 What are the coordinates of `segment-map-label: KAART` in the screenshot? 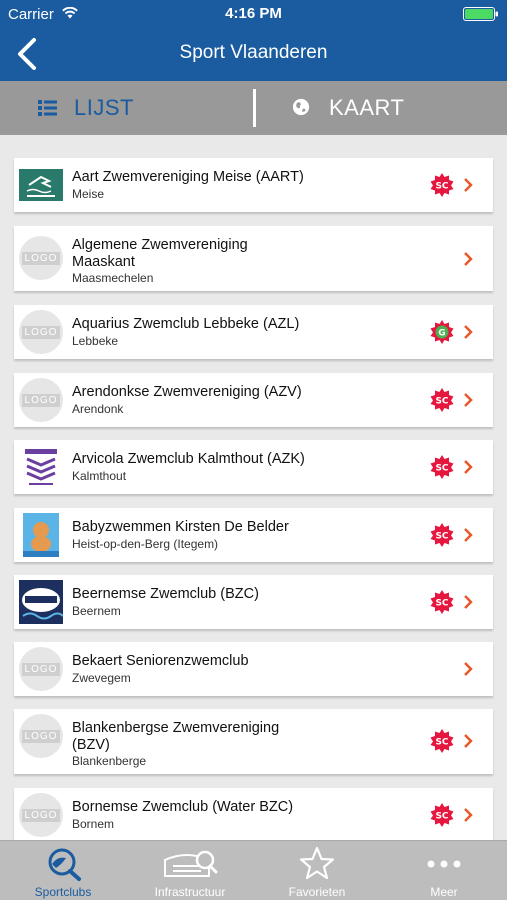 It's located at (367, 107).